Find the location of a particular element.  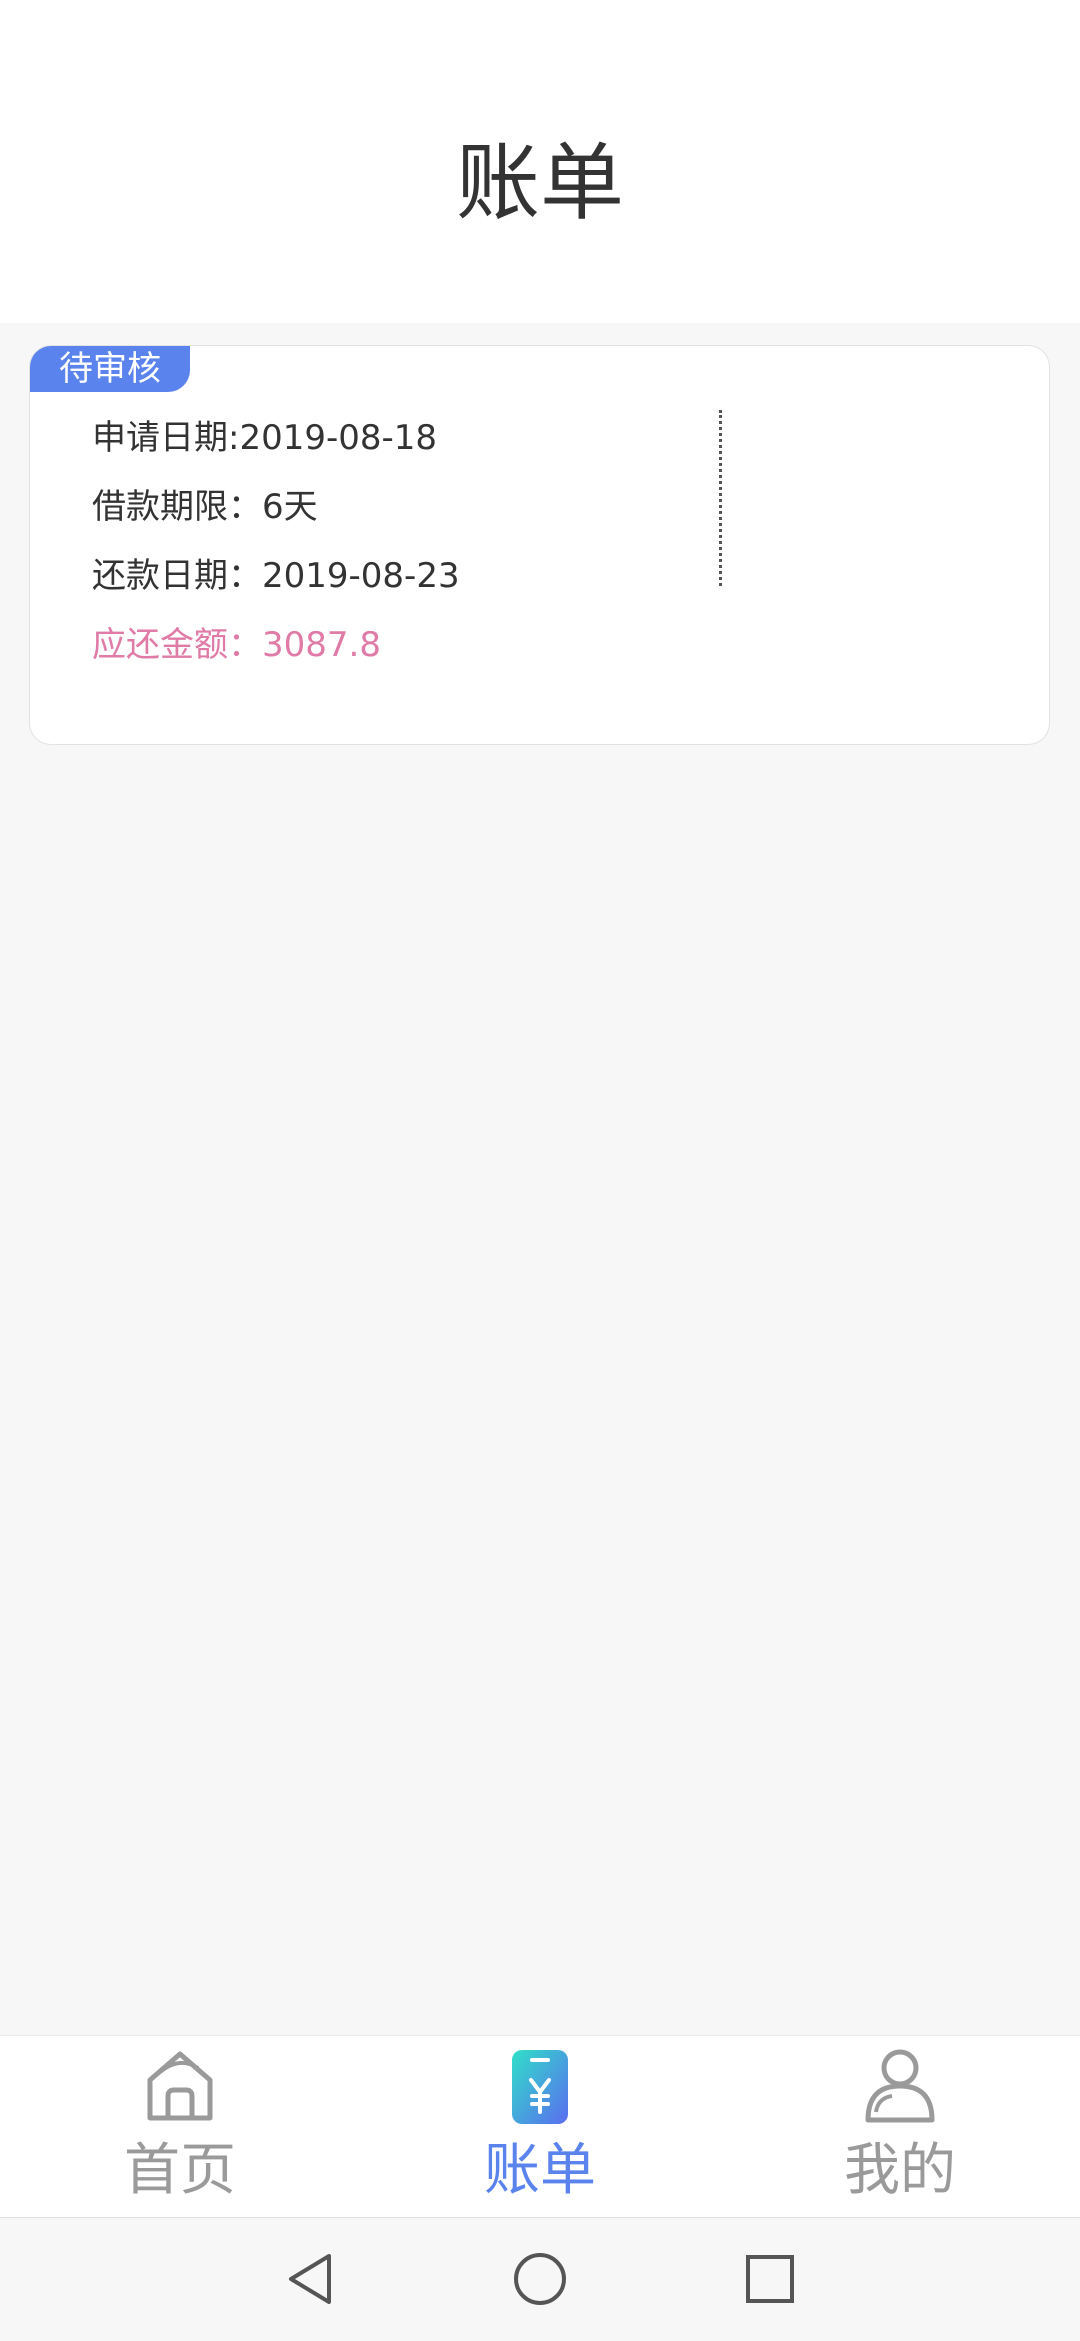

tab-bar: 首页 账单 我的 is located at coordinates (540, 2126).